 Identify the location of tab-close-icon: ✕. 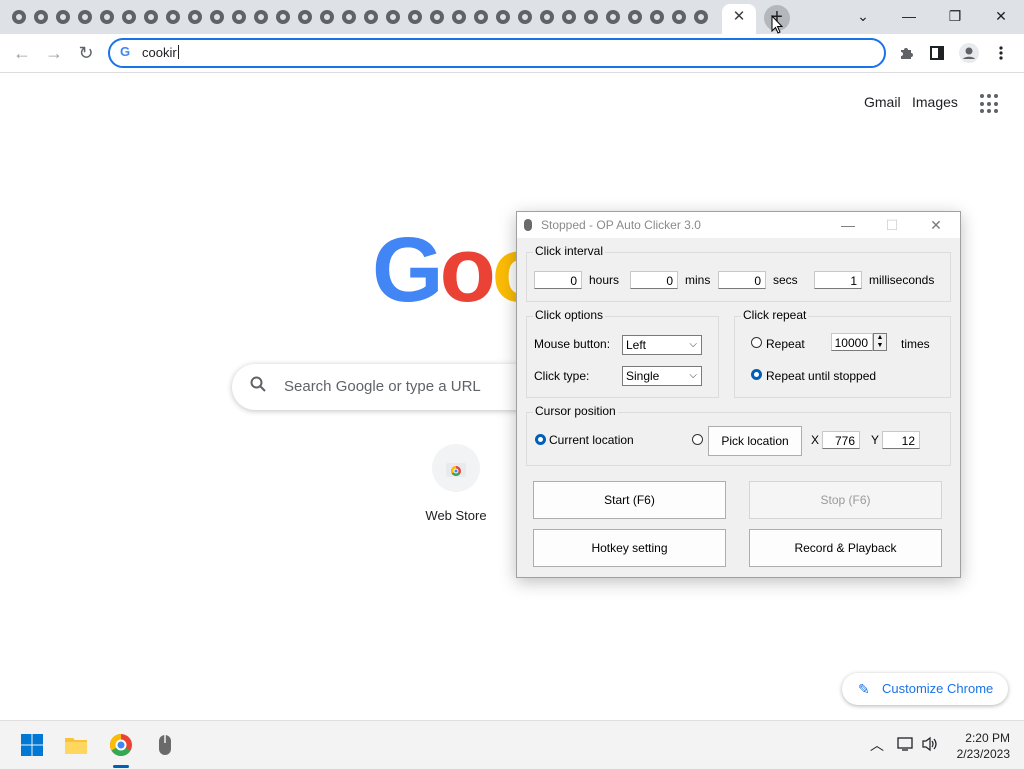
(739, 17).